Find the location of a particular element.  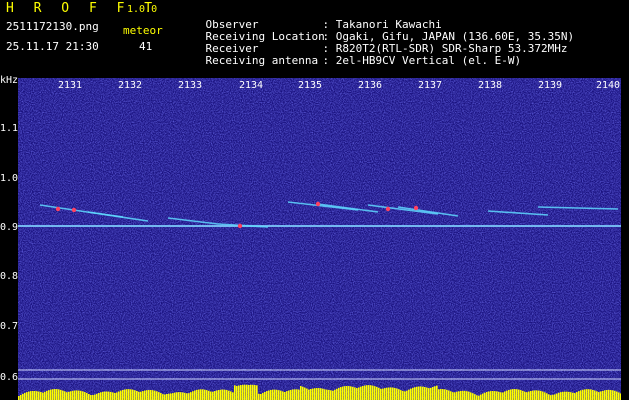

x-tick-label: 2132 is located at coordinates (130, 85).